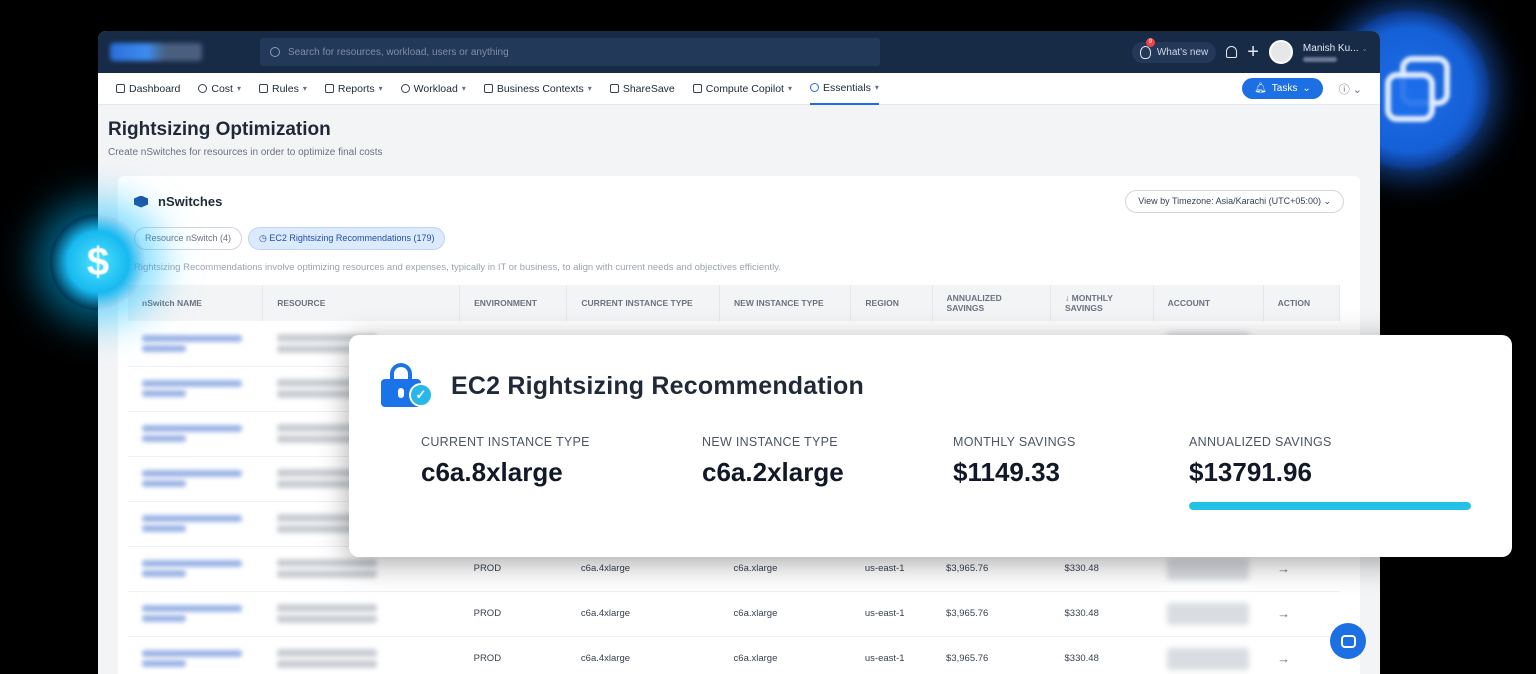 The height and width of the screenshot is (674, 1536). What do you see at coordinates (190, 201) in the screenshot?
I see `panel-title: nSwitches` at bounding box center [190, 201].